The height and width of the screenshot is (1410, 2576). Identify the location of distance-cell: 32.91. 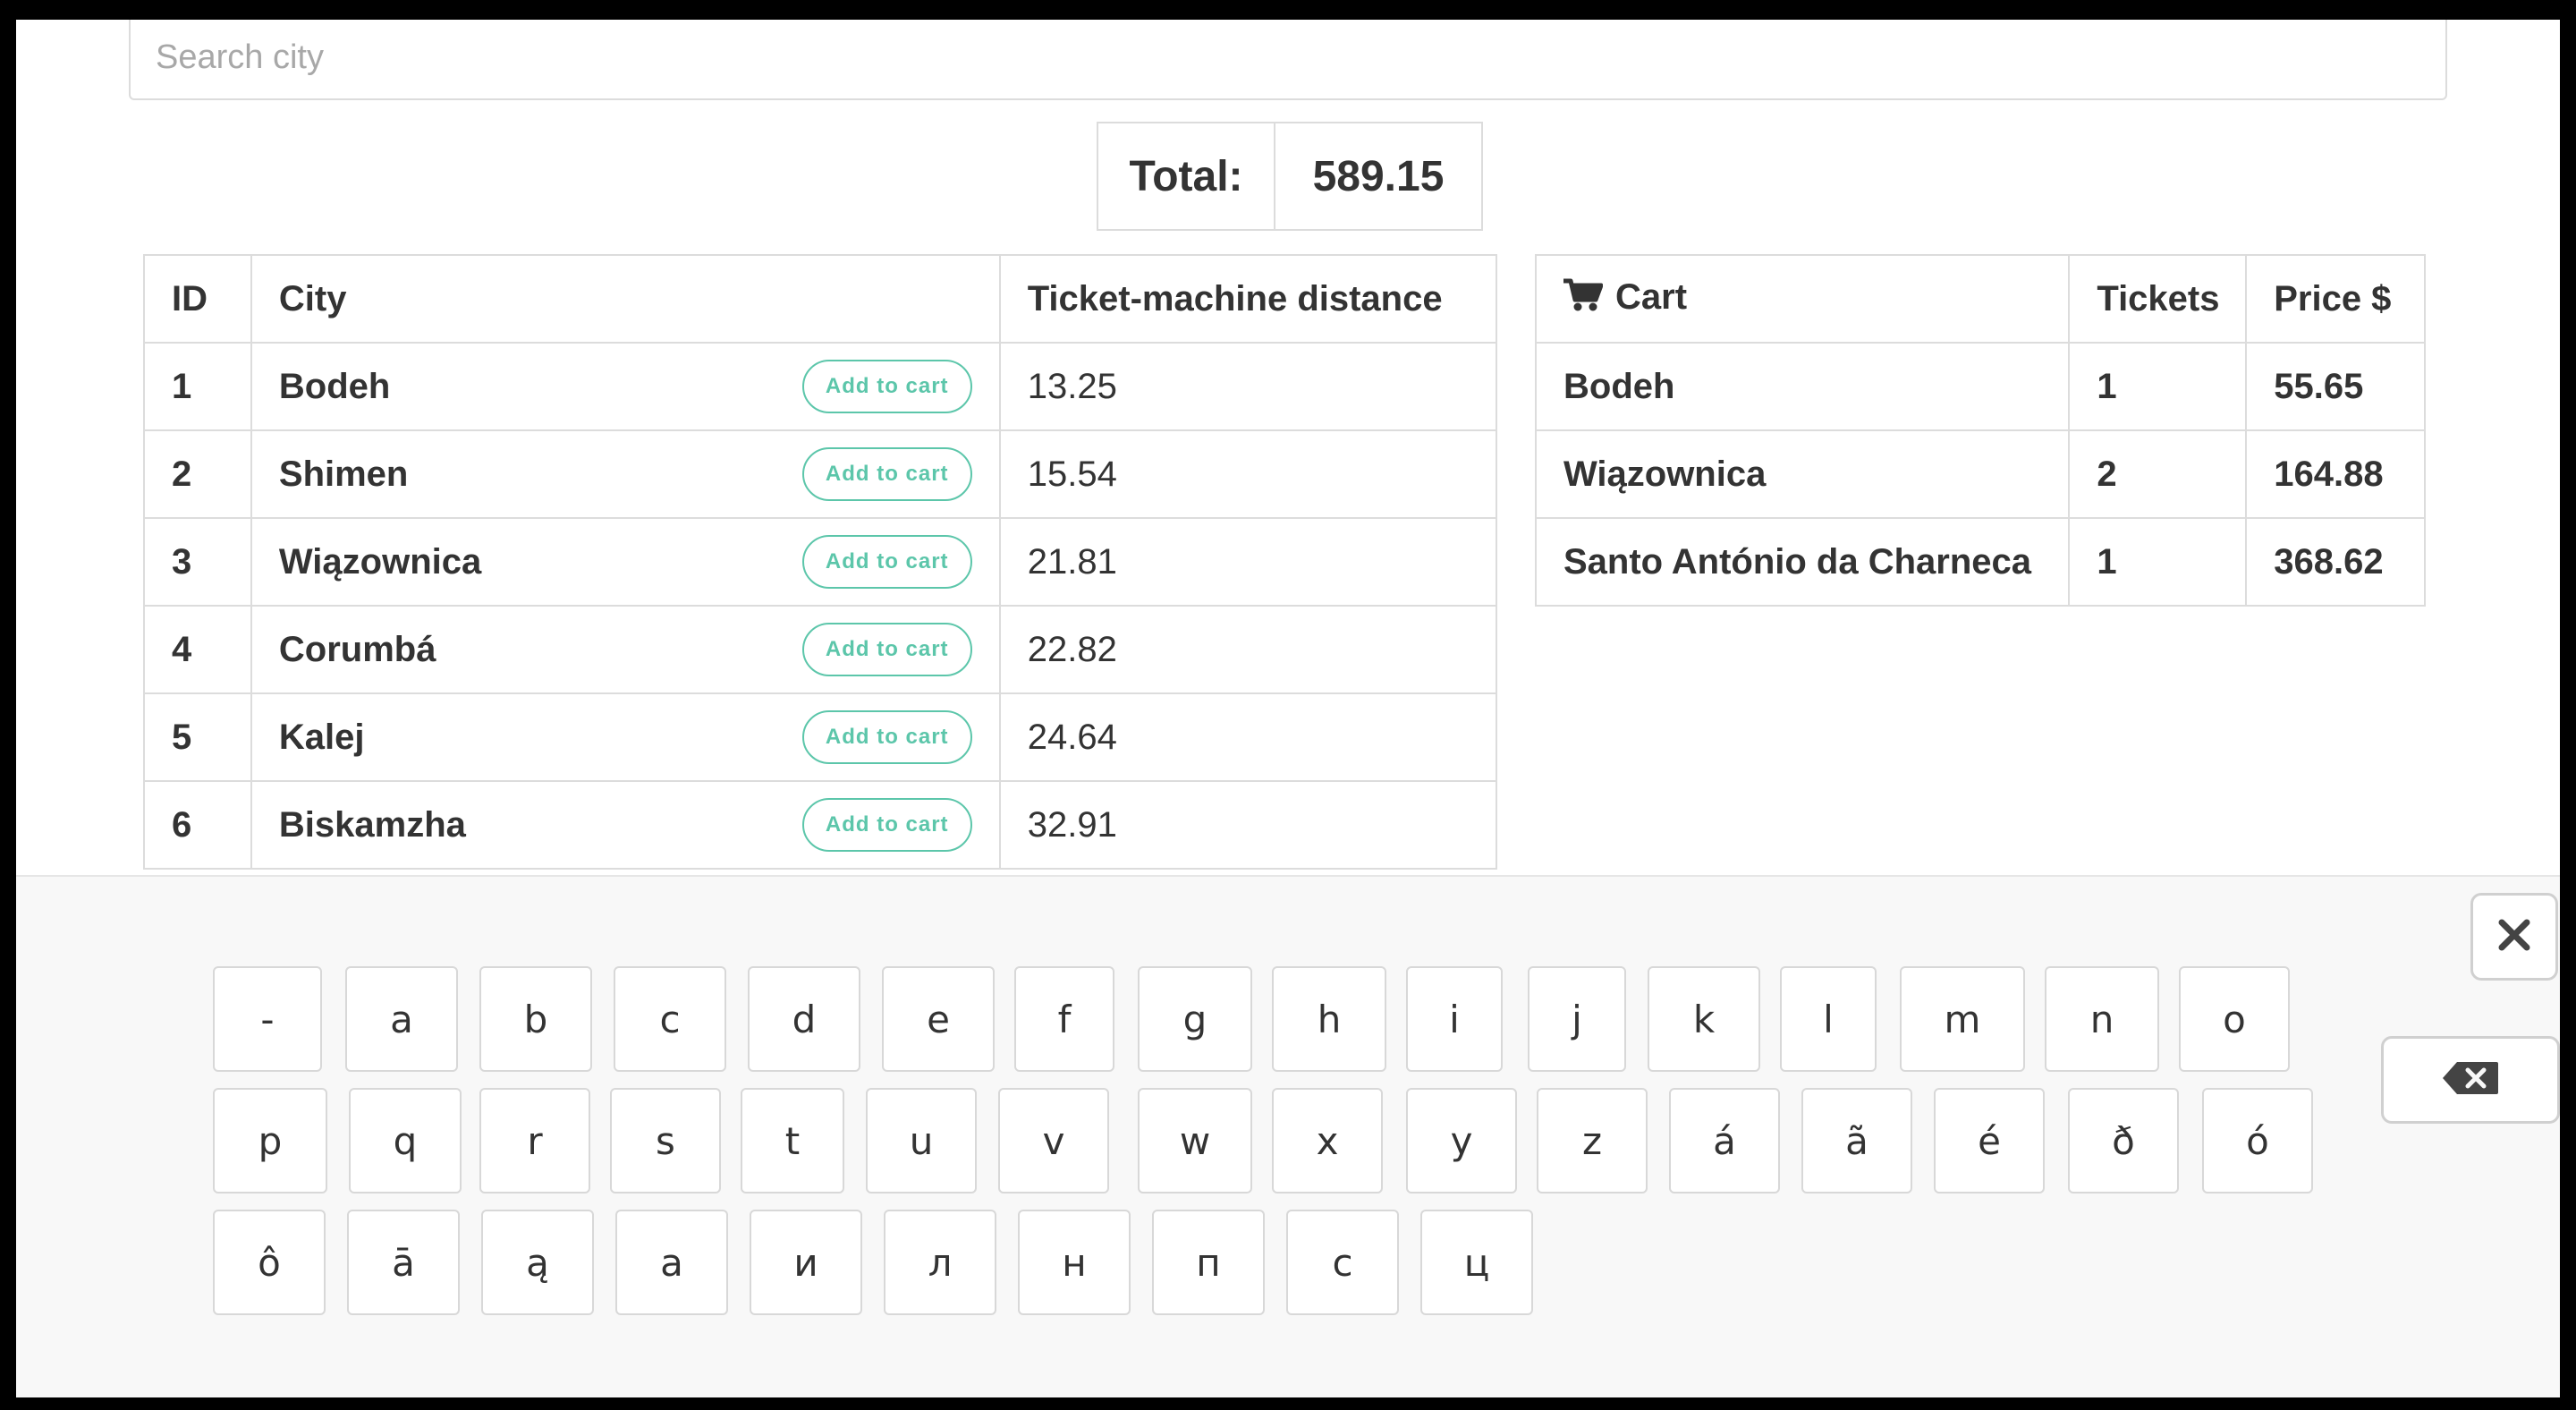
(1248, 825).